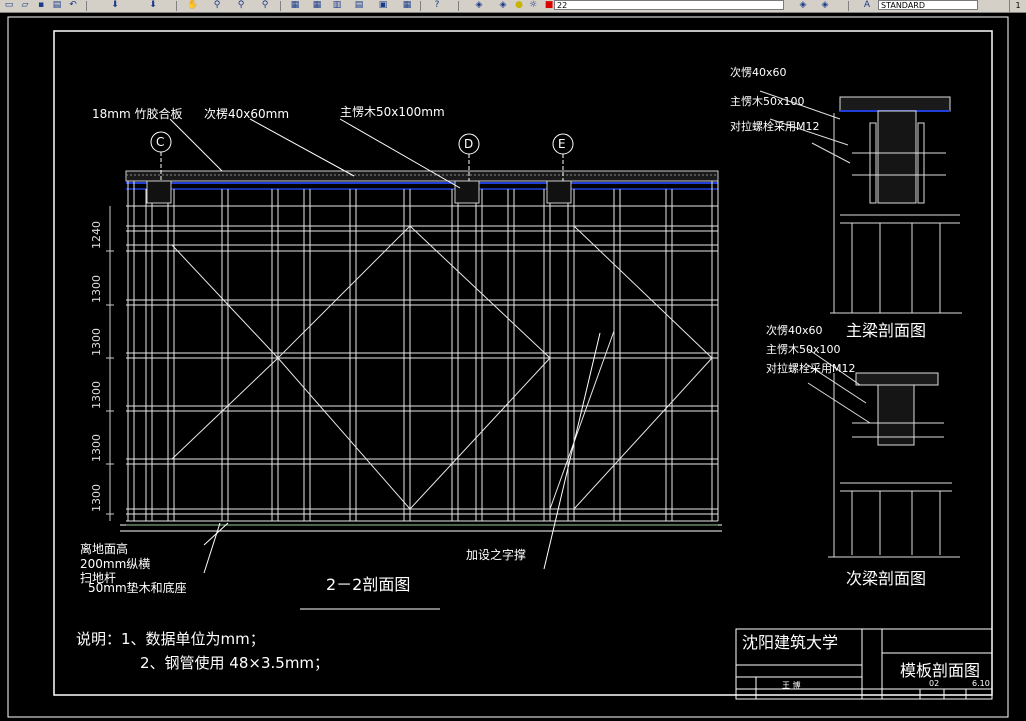  I want to click on secondary-detail-label-secondary: 次愣40x60, so click(794, 330).